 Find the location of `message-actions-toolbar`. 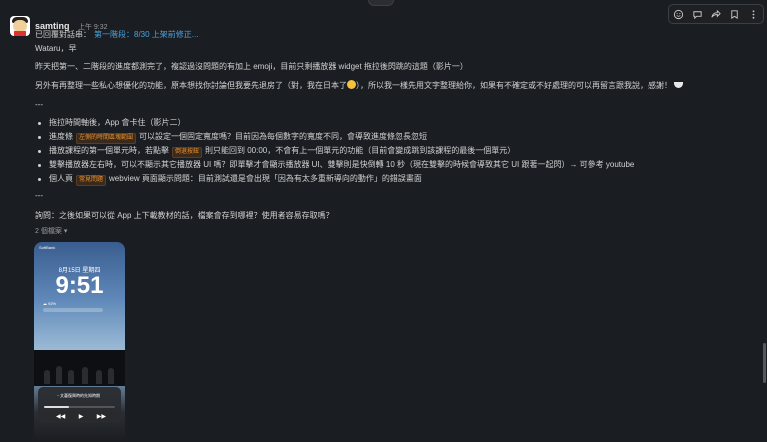

message-actions-toolbar is located at coordinates (716, 14).